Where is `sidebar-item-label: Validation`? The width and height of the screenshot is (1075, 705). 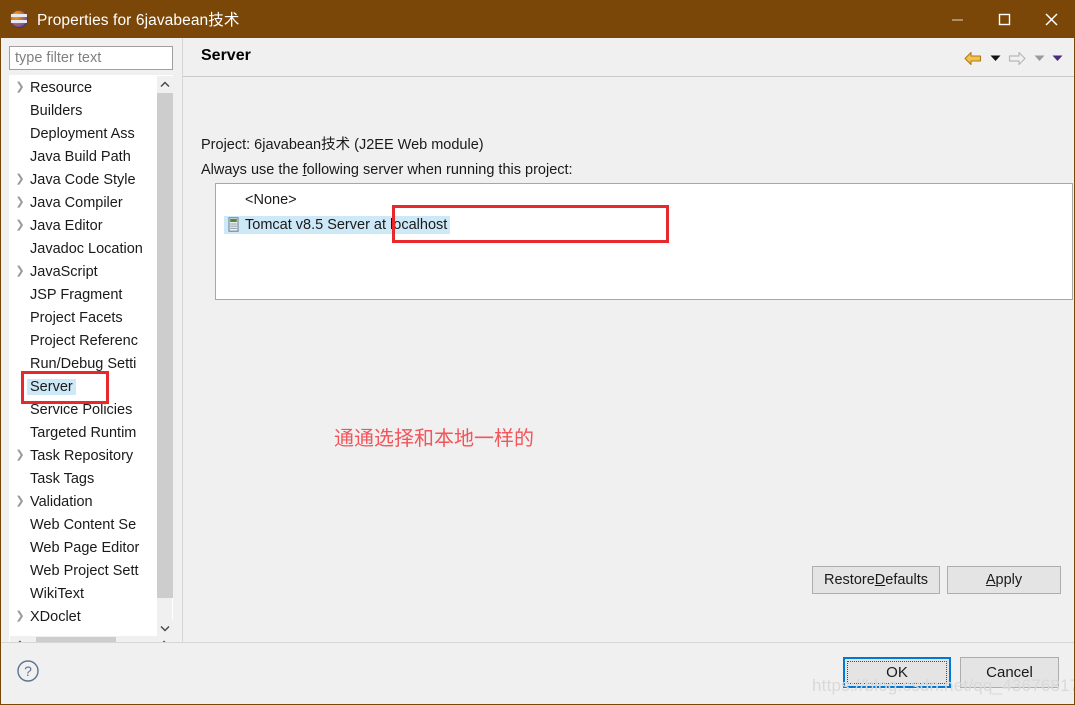 sidebar-item-label: Validation is located at coordinates (61, 501).